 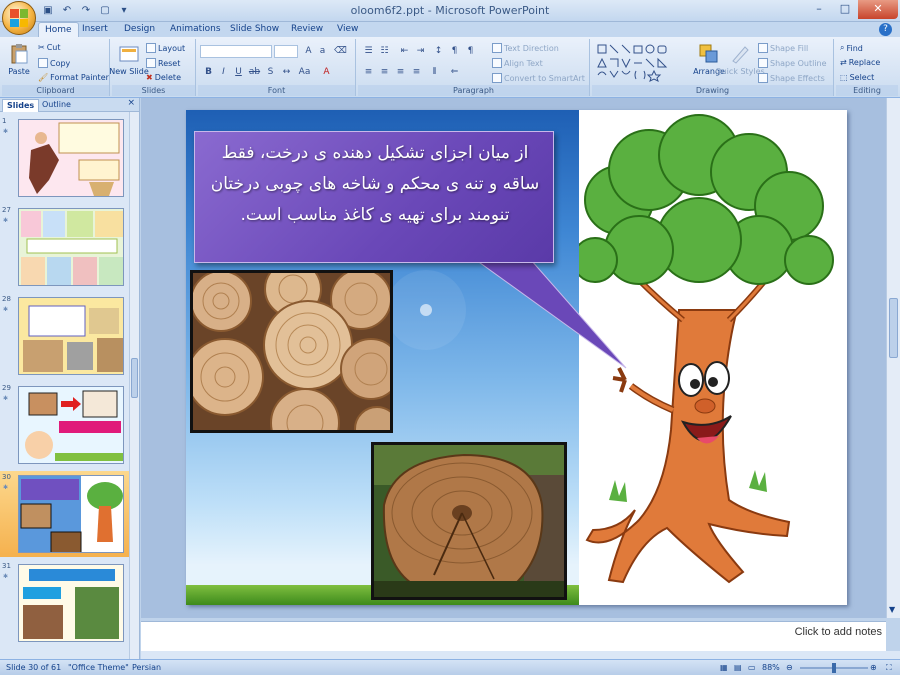 What do you see at coordinates (308, 51) in the screenshot?
I see `grow-font-icon: A` at bounding box center [308, 51].